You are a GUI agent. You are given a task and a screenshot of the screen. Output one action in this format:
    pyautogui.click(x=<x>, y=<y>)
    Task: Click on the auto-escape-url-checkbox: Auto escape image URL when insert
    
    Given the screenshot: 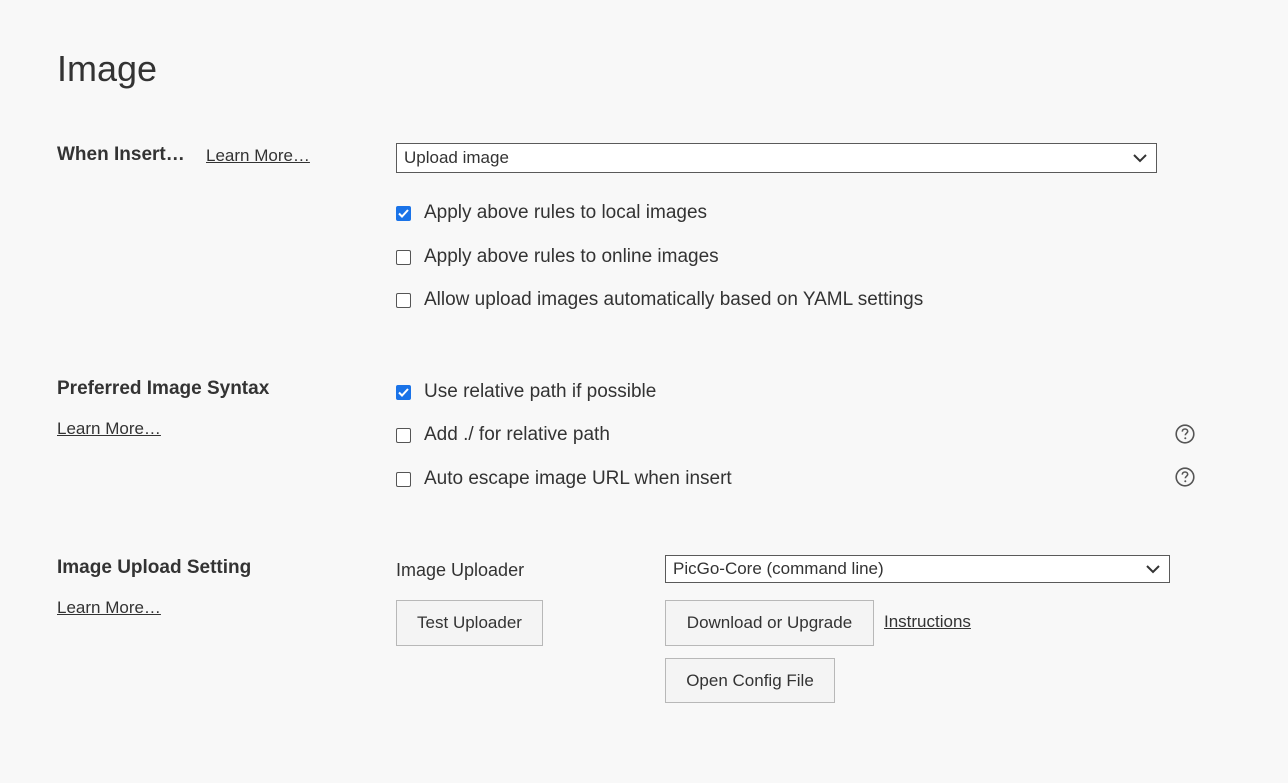 What is the action you would take?
    pyautogui.click(x=564, y=479)
    